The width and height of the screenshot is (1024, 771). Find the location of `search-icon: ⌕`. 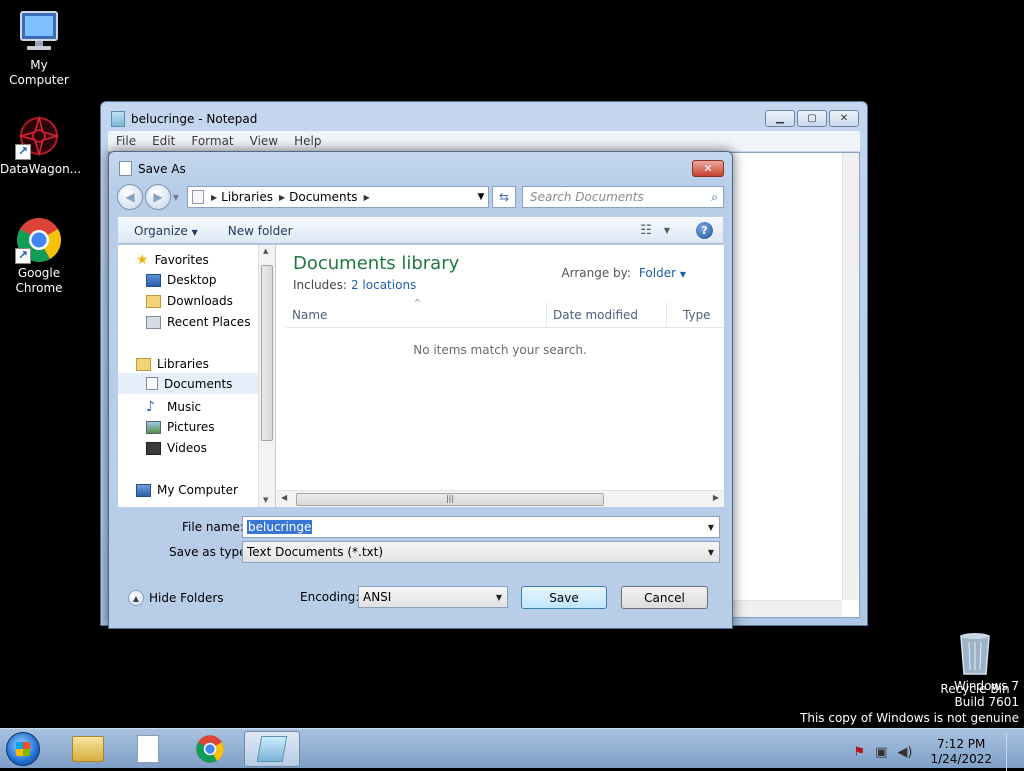

search-icon: ⌕ is located at coordinates (714, 197).